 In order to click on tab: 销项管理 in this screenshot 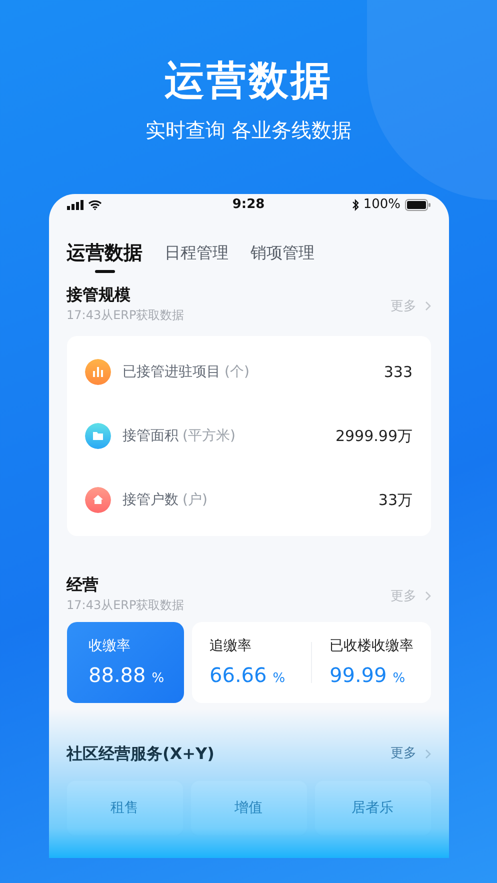, I will do `click(282, 253)`.